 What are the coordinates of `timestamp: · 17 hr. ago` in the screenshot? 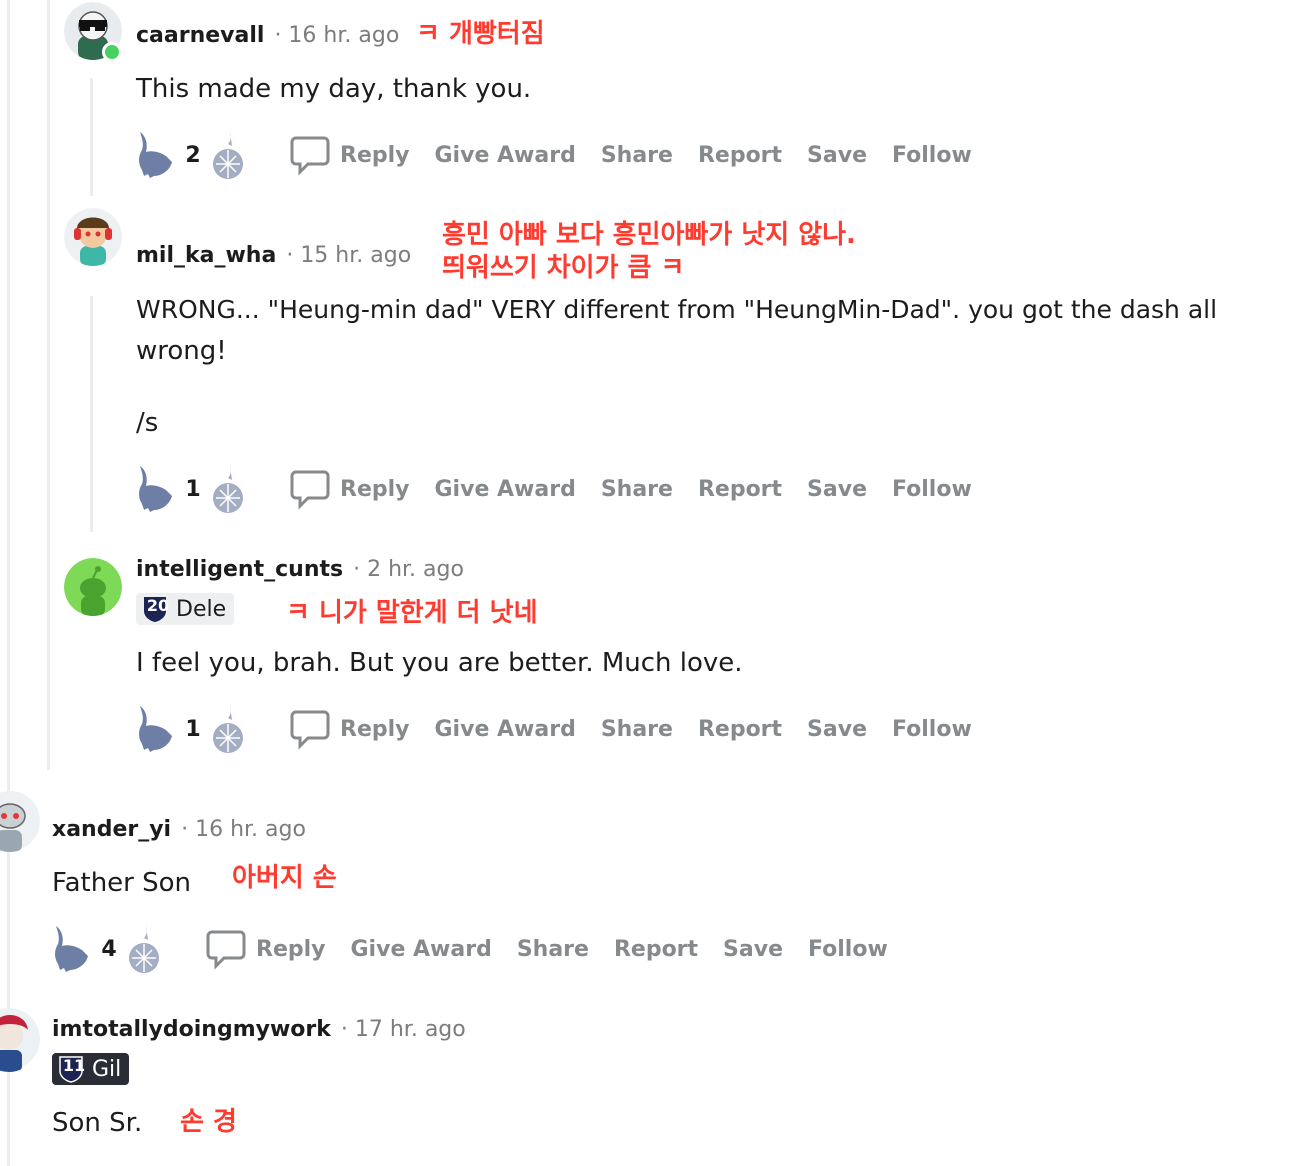 It's located at (403, 1029).